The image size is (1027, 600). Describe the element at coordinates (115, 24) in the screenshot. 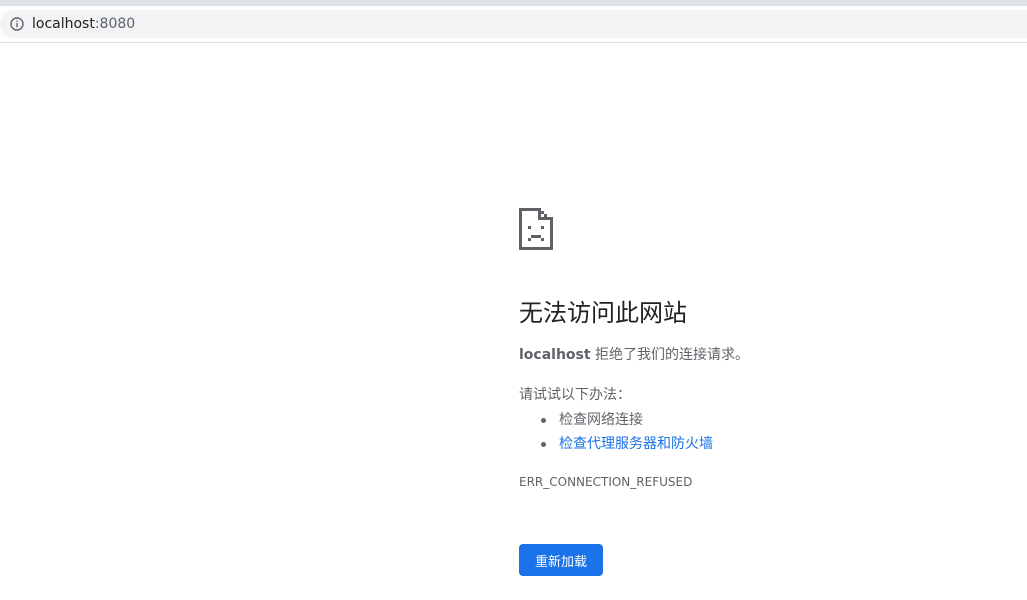

I see `url-port: :8080` at that location.